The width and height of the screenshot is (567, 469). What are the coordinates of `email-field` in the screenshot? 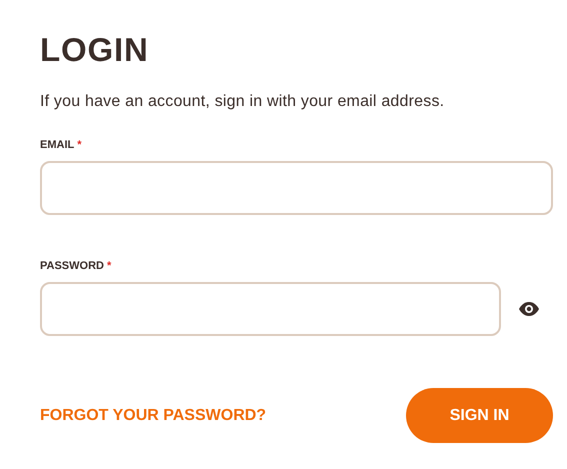 It's located at (296, 188).